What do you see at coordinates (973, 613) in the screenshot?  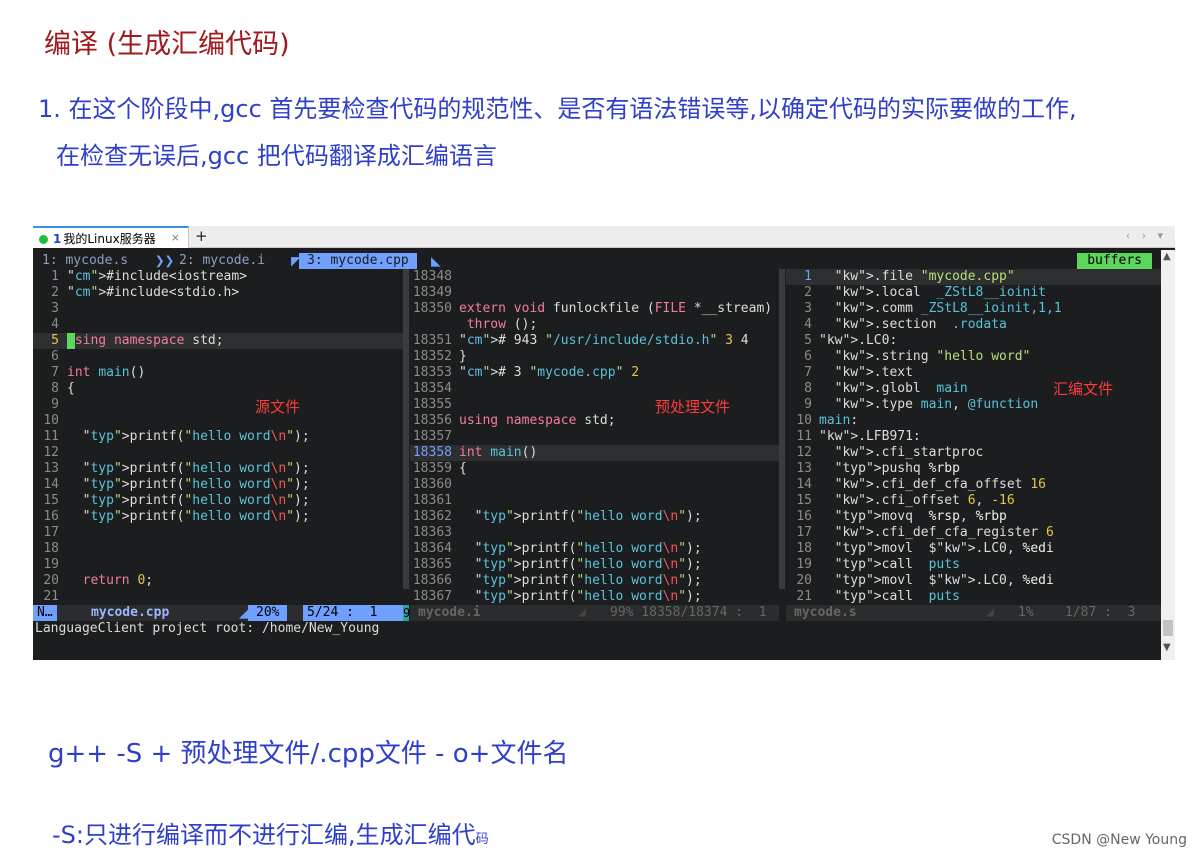 I see `status-line-right: mycode.s ◢ 1% 1/87 : 3` at bounding box center [973, 613].